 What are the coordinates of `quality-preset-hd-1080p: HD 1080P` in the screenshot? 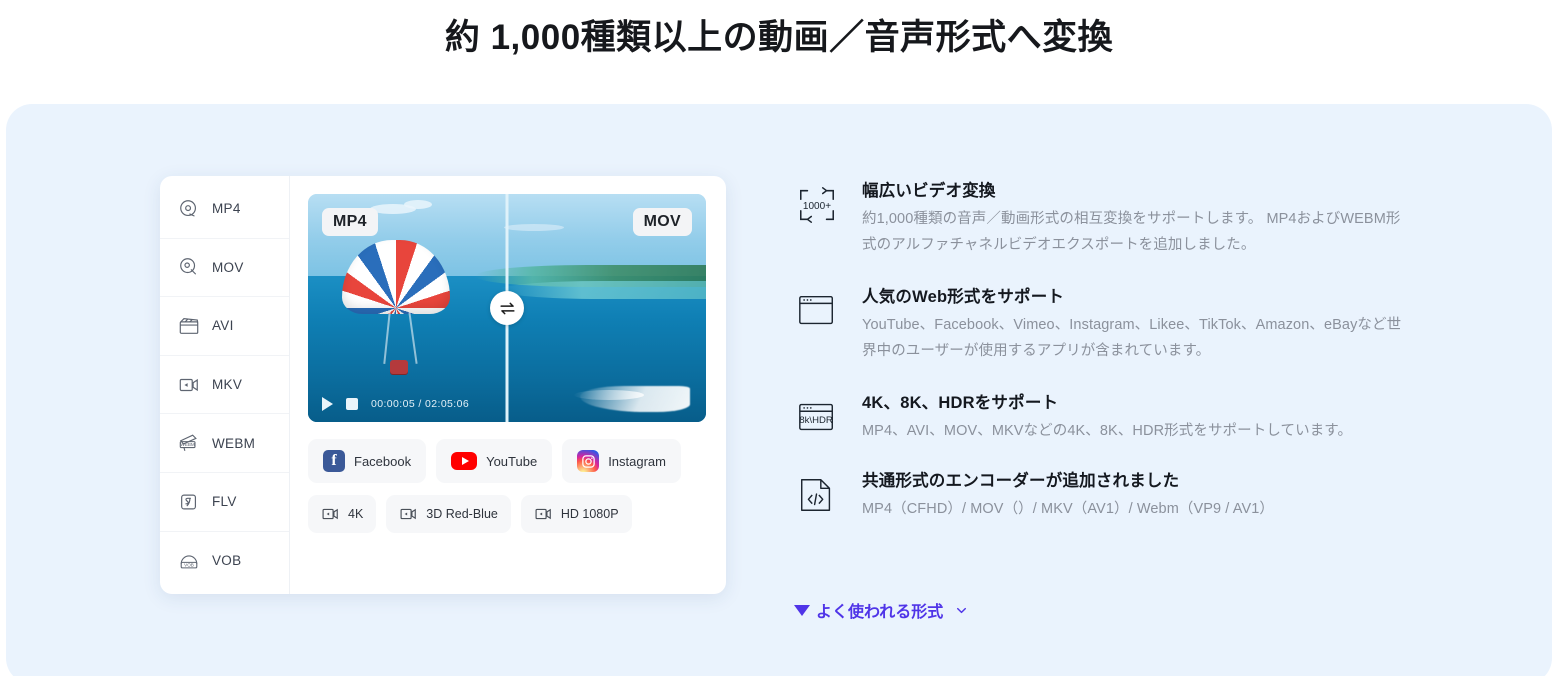 It's located at (576, 514).